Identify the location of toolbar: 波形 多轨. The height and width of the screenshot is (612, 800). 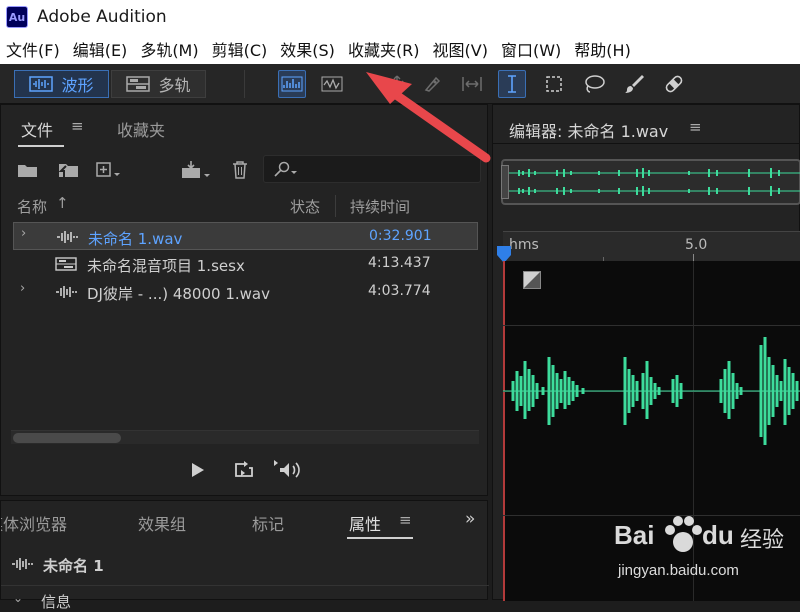
(400, 84).